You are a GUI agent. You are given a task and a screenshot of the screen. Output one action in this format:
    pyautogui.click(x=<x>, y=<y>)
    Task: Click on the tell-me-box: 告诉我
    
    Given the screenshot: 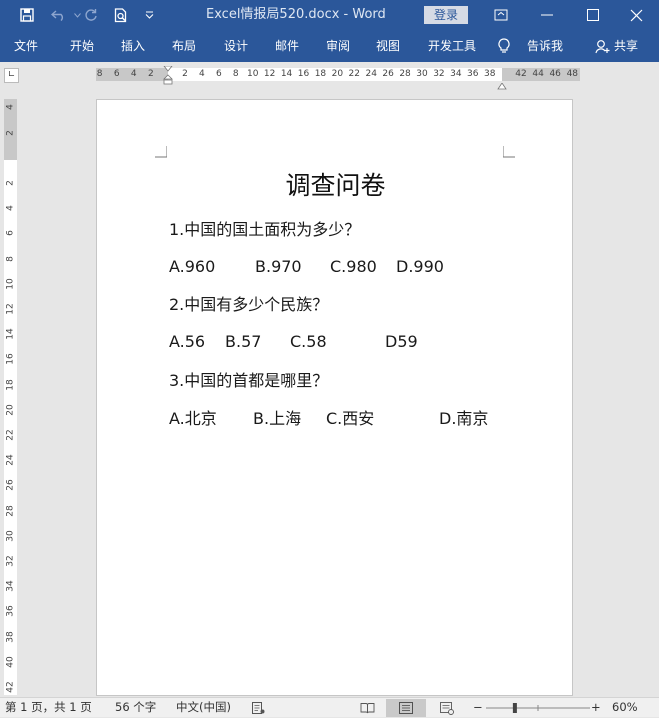 What is the action you would take?
    pyautogui.click(x=545, y=46)
    